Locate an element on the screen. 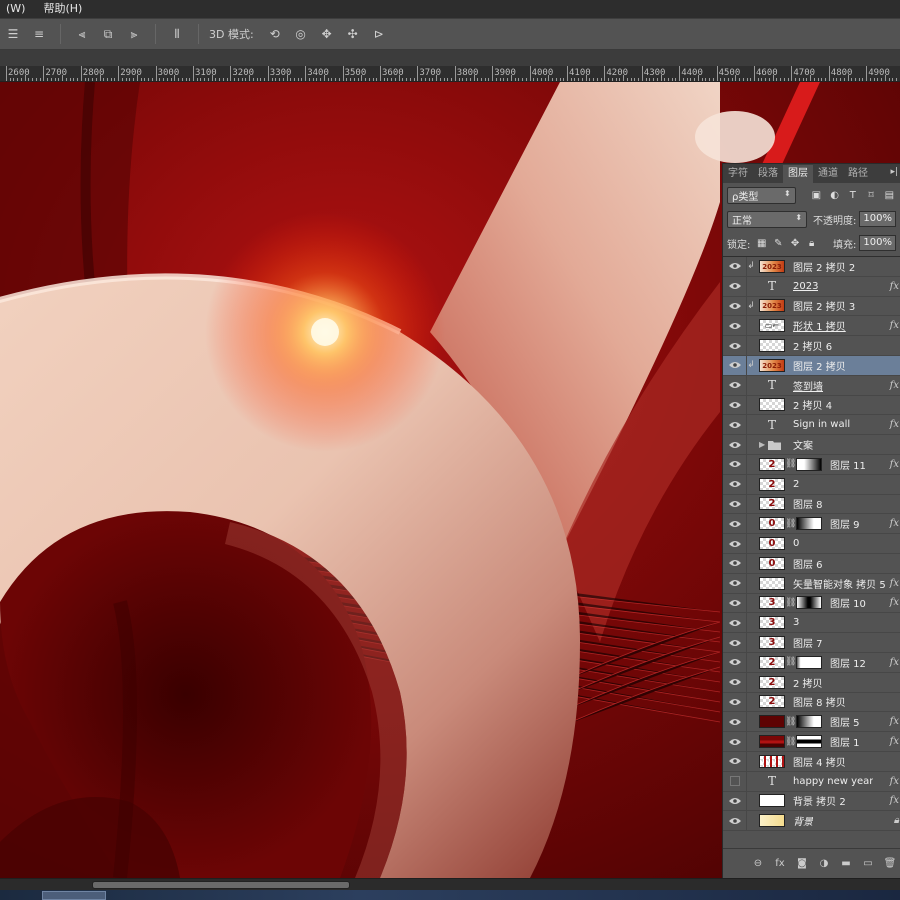  slide-3d-icon: ✣ is located at coordinates (353, 34).